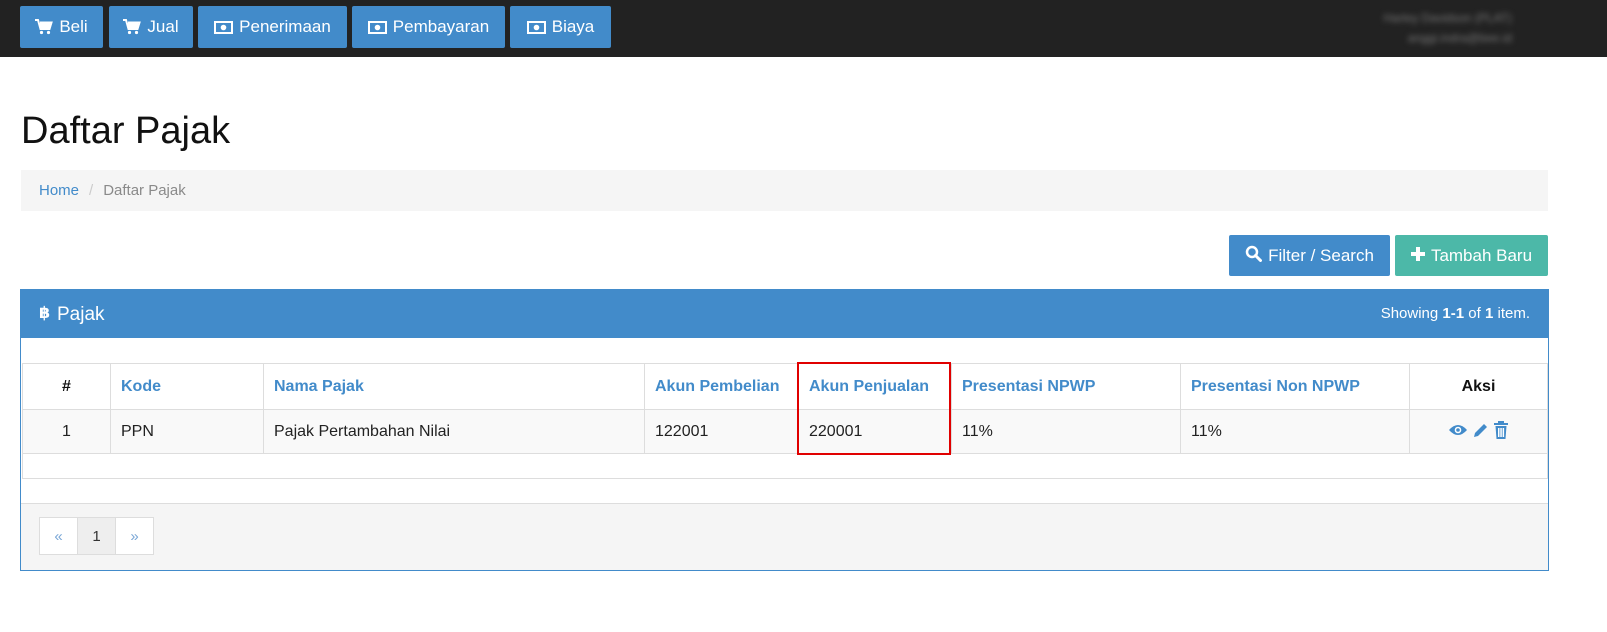  I want to click on nav-pembayaran-button: Pembayaran, so click(428, 27).